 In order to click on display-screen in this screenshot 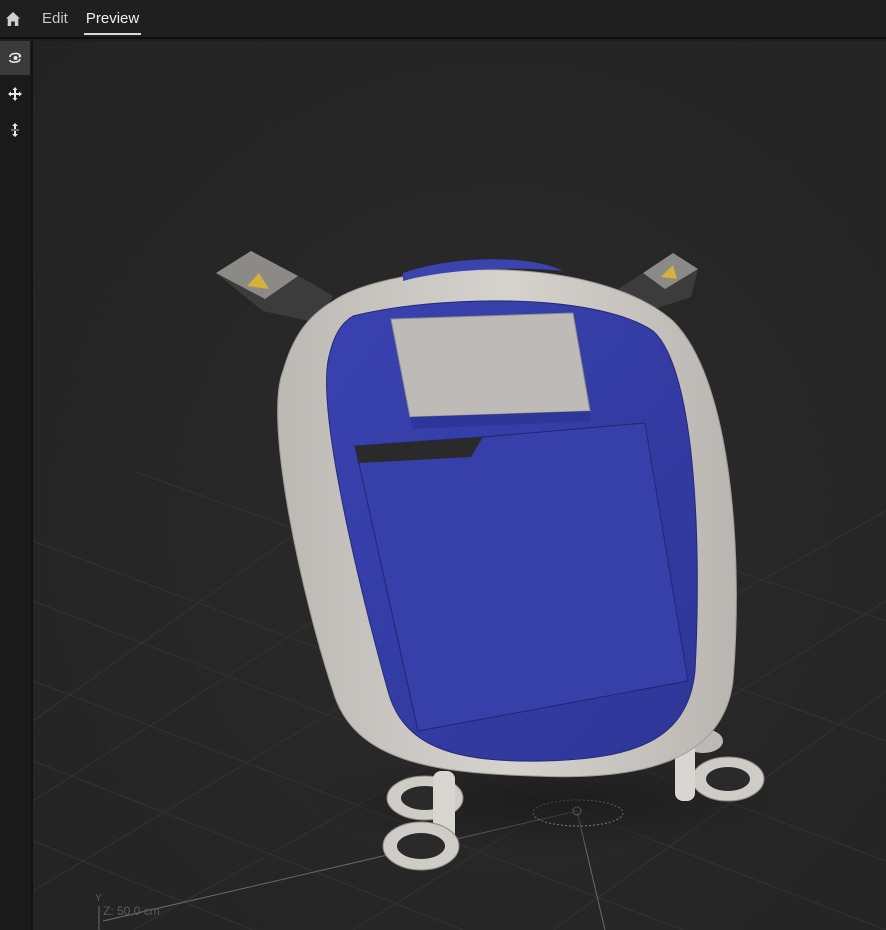, I will do `click(490, 365)`.